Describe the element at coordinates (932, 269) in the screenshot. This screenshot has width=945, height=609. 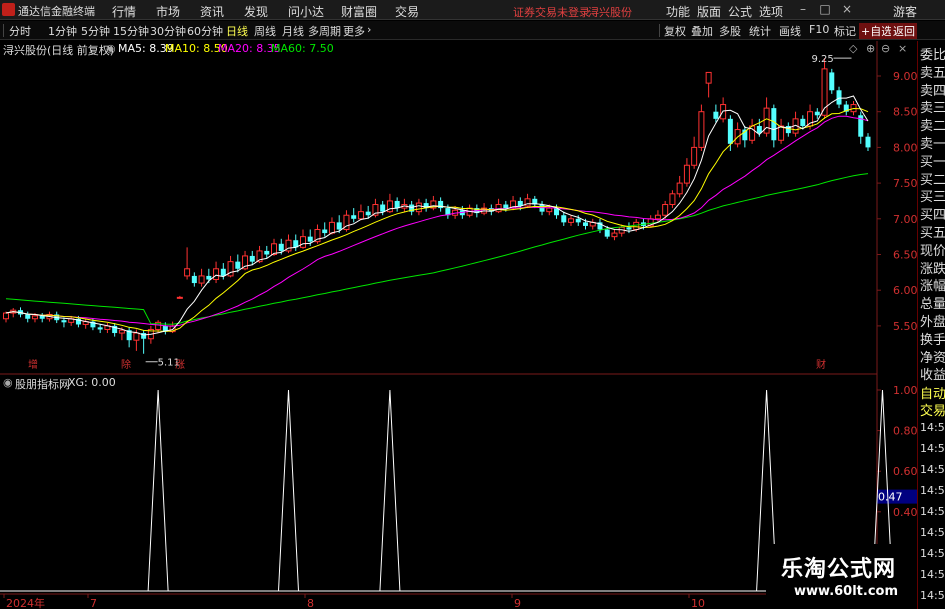
I see `side-label: 涨跌` at that location.